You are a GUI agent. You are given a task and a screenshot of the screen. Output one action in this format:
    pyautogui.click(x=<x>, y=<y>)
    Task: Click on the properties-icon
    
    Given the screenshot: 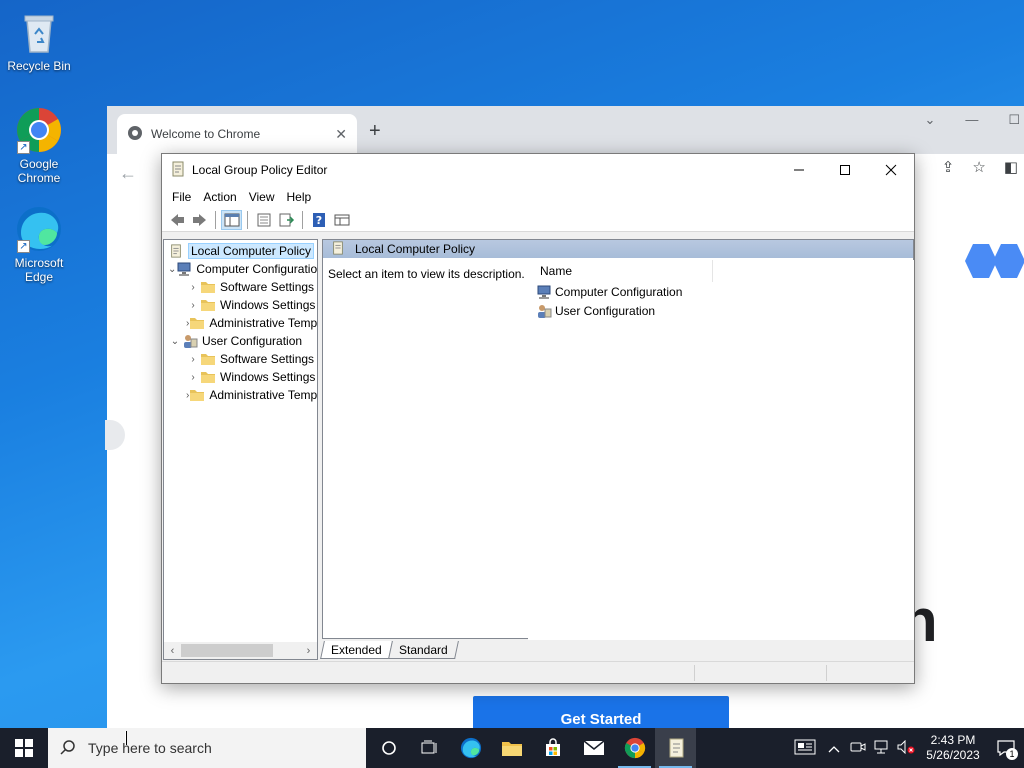 What is the action you would take?
    pyautogui.click(x=263, y=220)
    